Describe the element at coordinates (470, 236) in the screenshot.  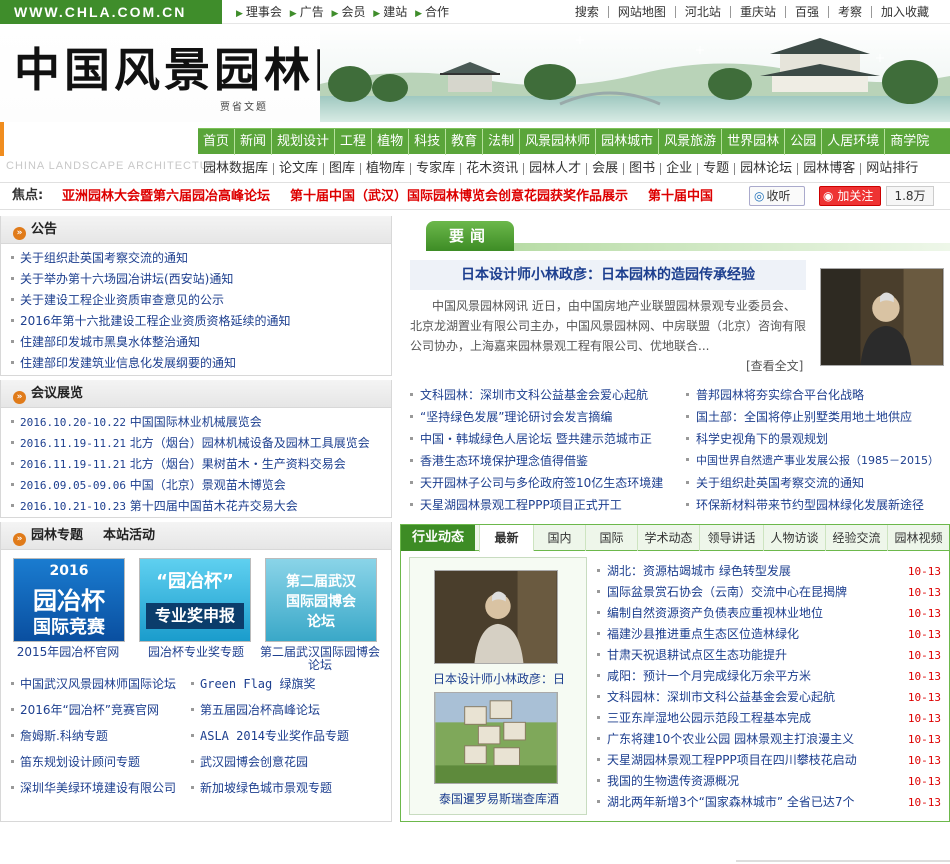
I see `tab-headline-news: 要闻` at that location.